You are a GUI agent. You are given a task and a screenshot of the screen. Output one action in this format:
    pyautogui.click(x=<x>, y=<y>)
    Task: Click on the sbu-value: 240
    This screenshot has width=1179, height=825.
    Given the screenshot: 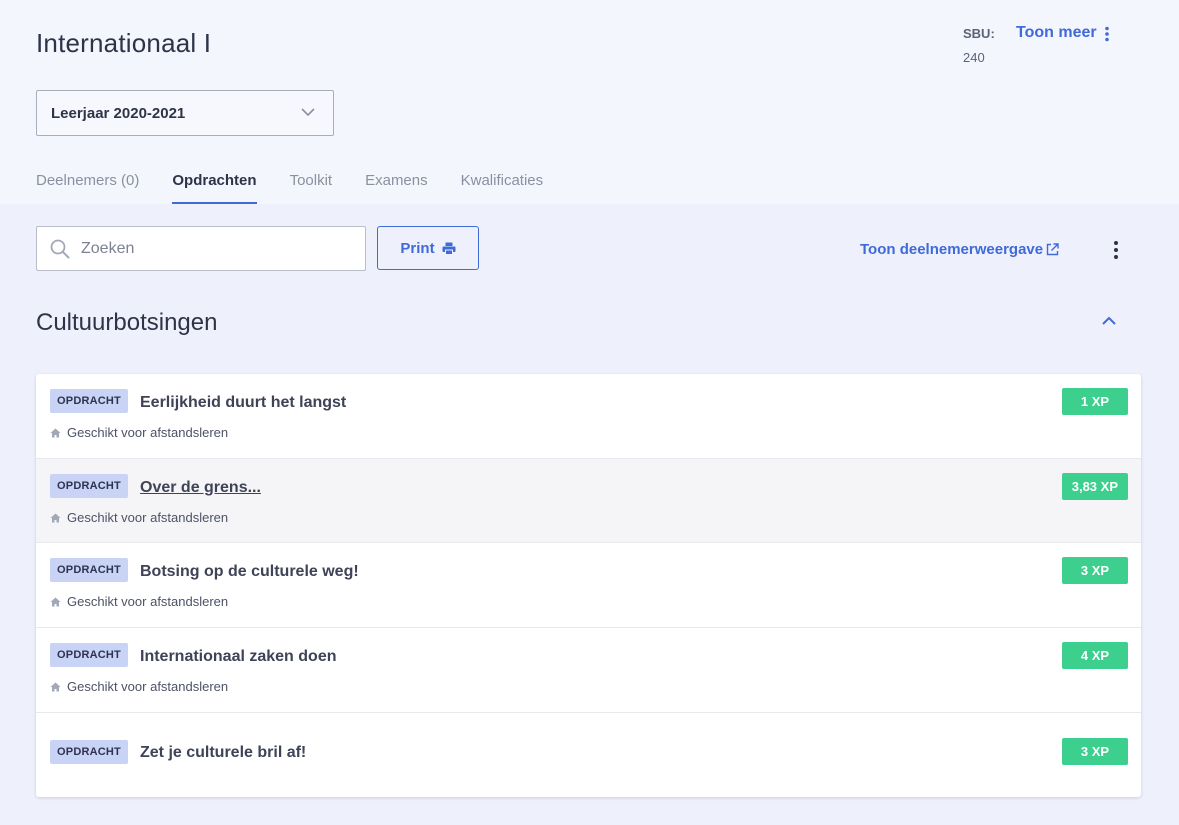 What is the action you would take?
    pyautogui.click(x=974, y=57)
    